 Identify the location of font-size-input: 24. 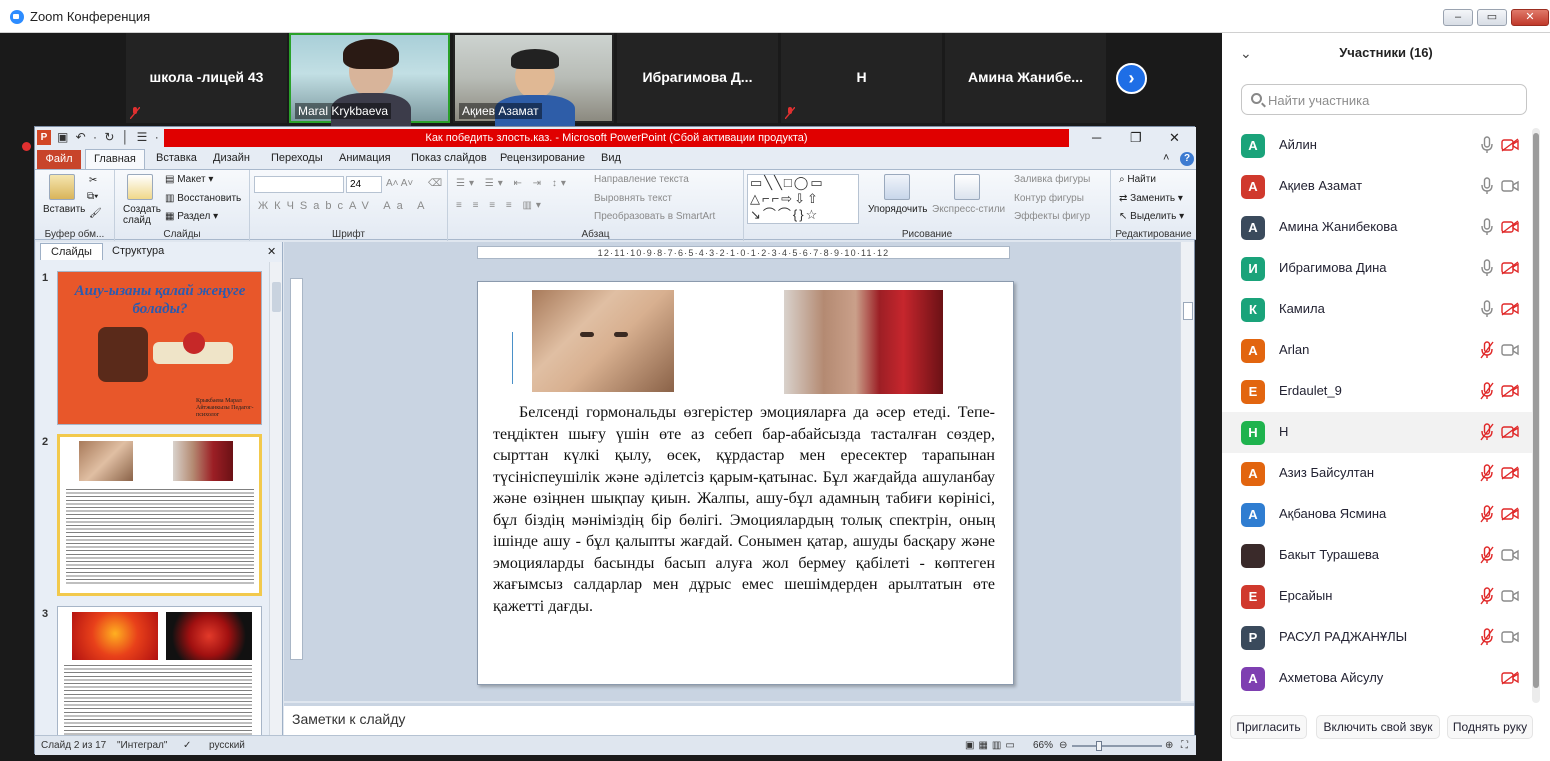
(364, 184).